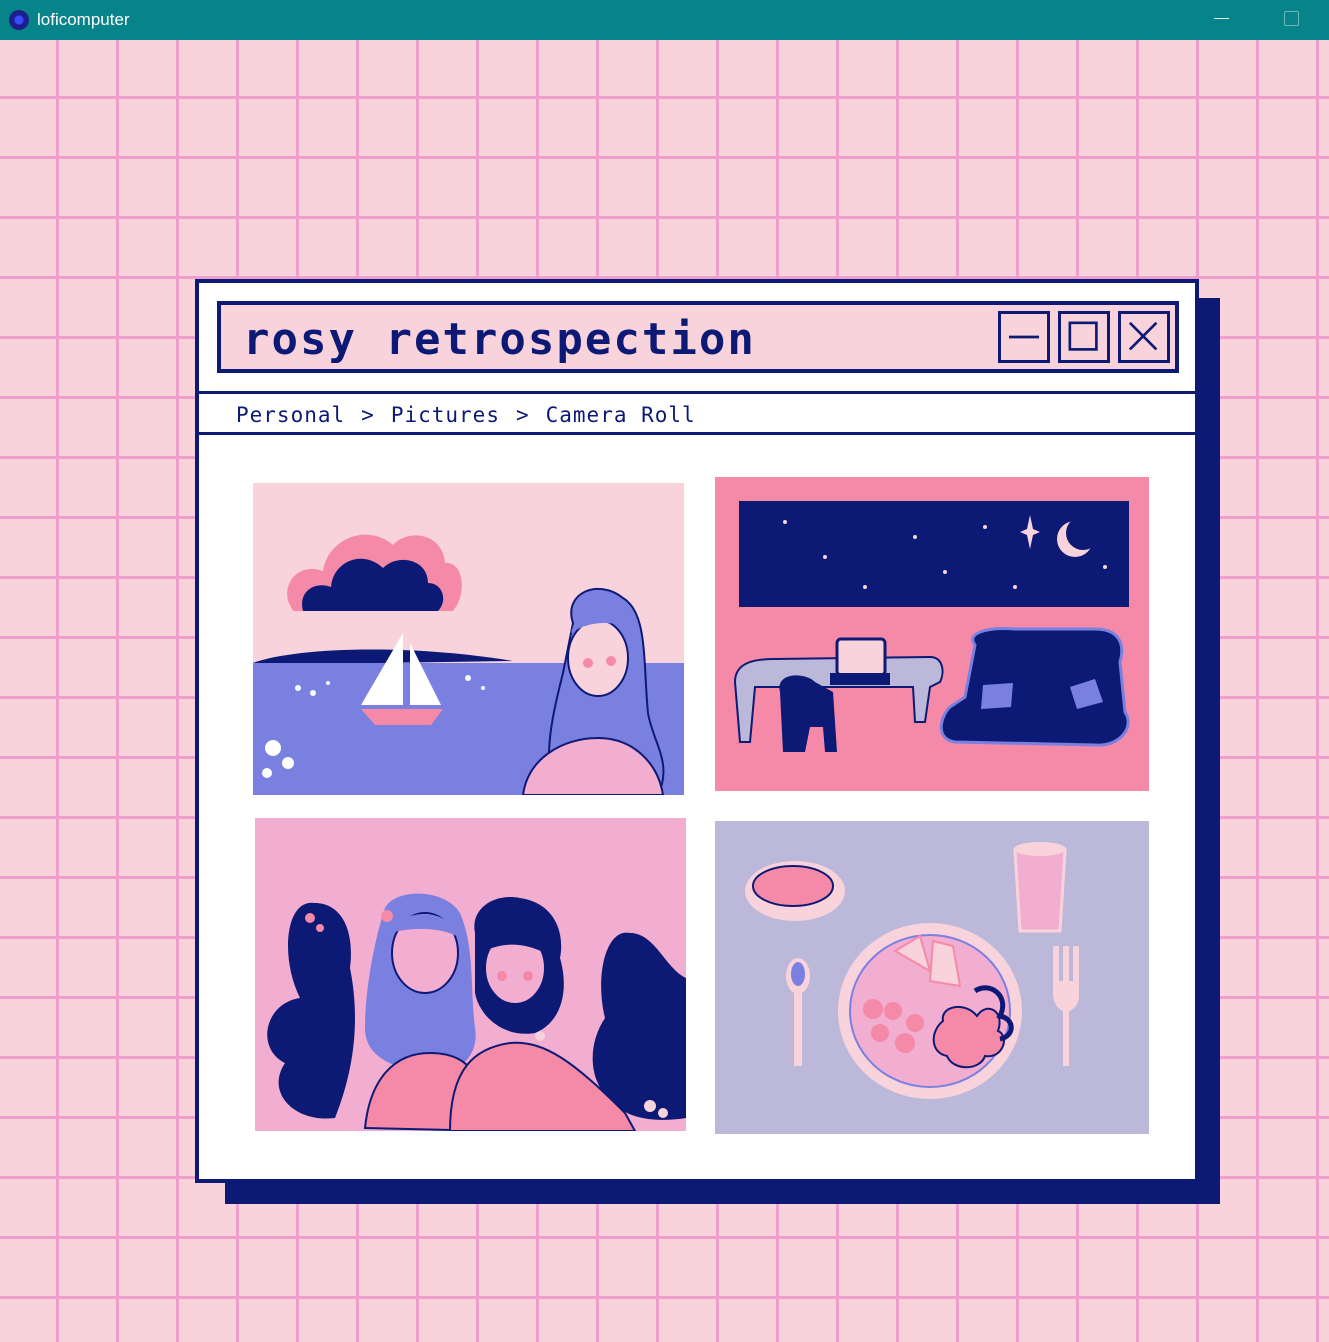 The width and height of the screenshot is (1329, 1342). I want to click on os-minimize-button, so click(1221, 18).